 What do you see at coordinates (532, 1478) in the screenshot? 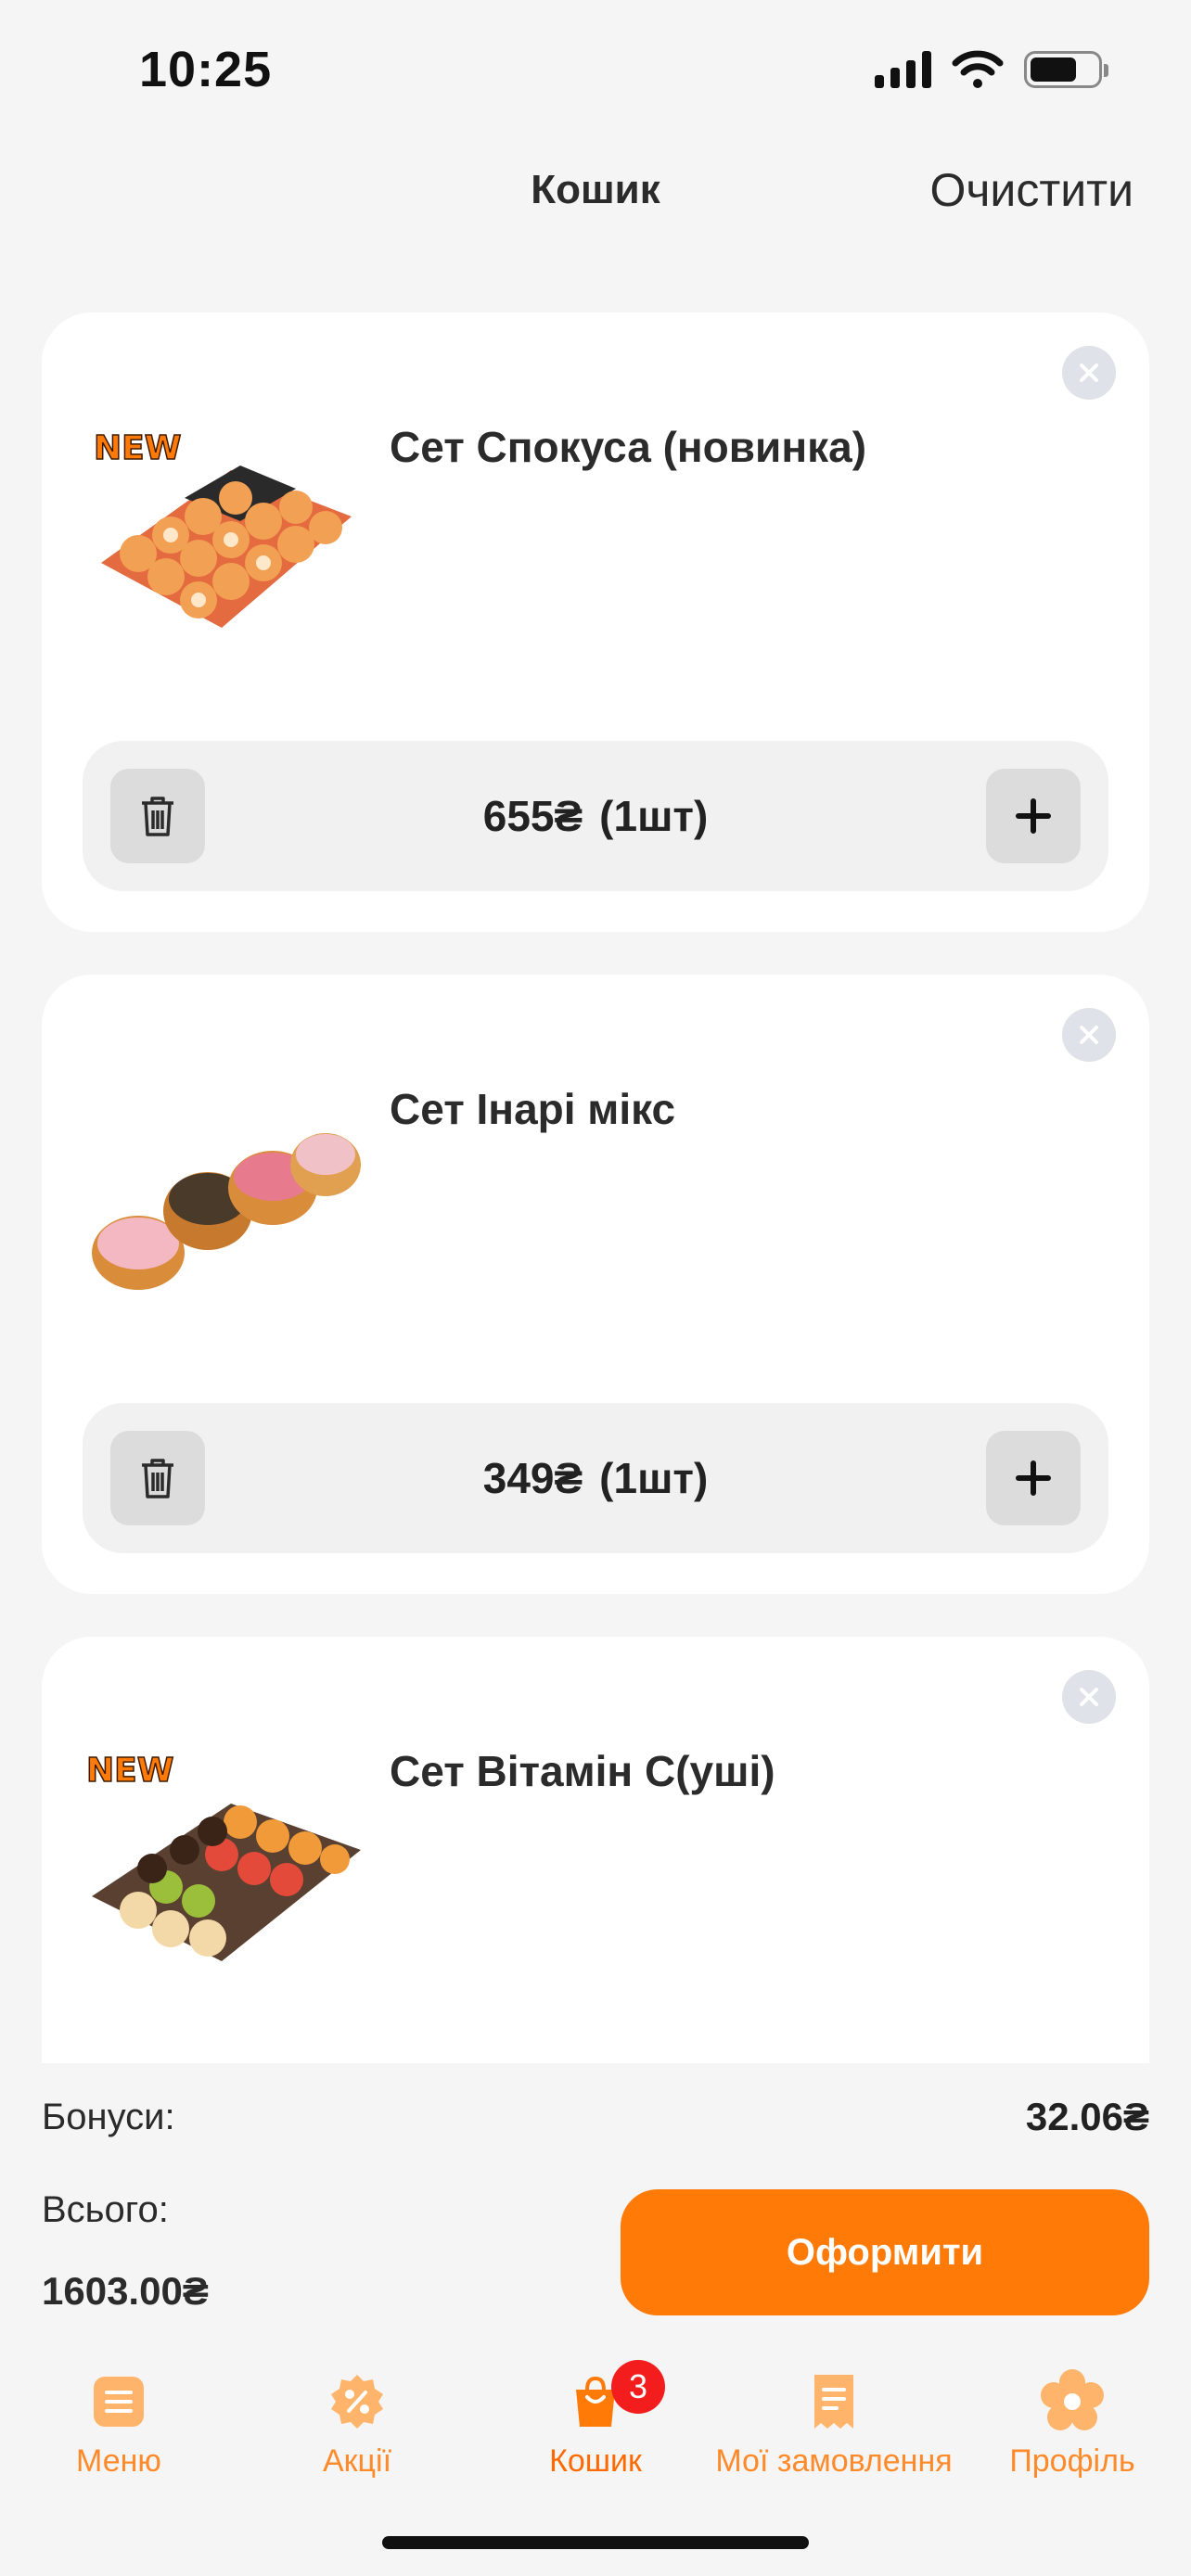
I see `item-price: 349₴` at bounding box center [532, 1478].